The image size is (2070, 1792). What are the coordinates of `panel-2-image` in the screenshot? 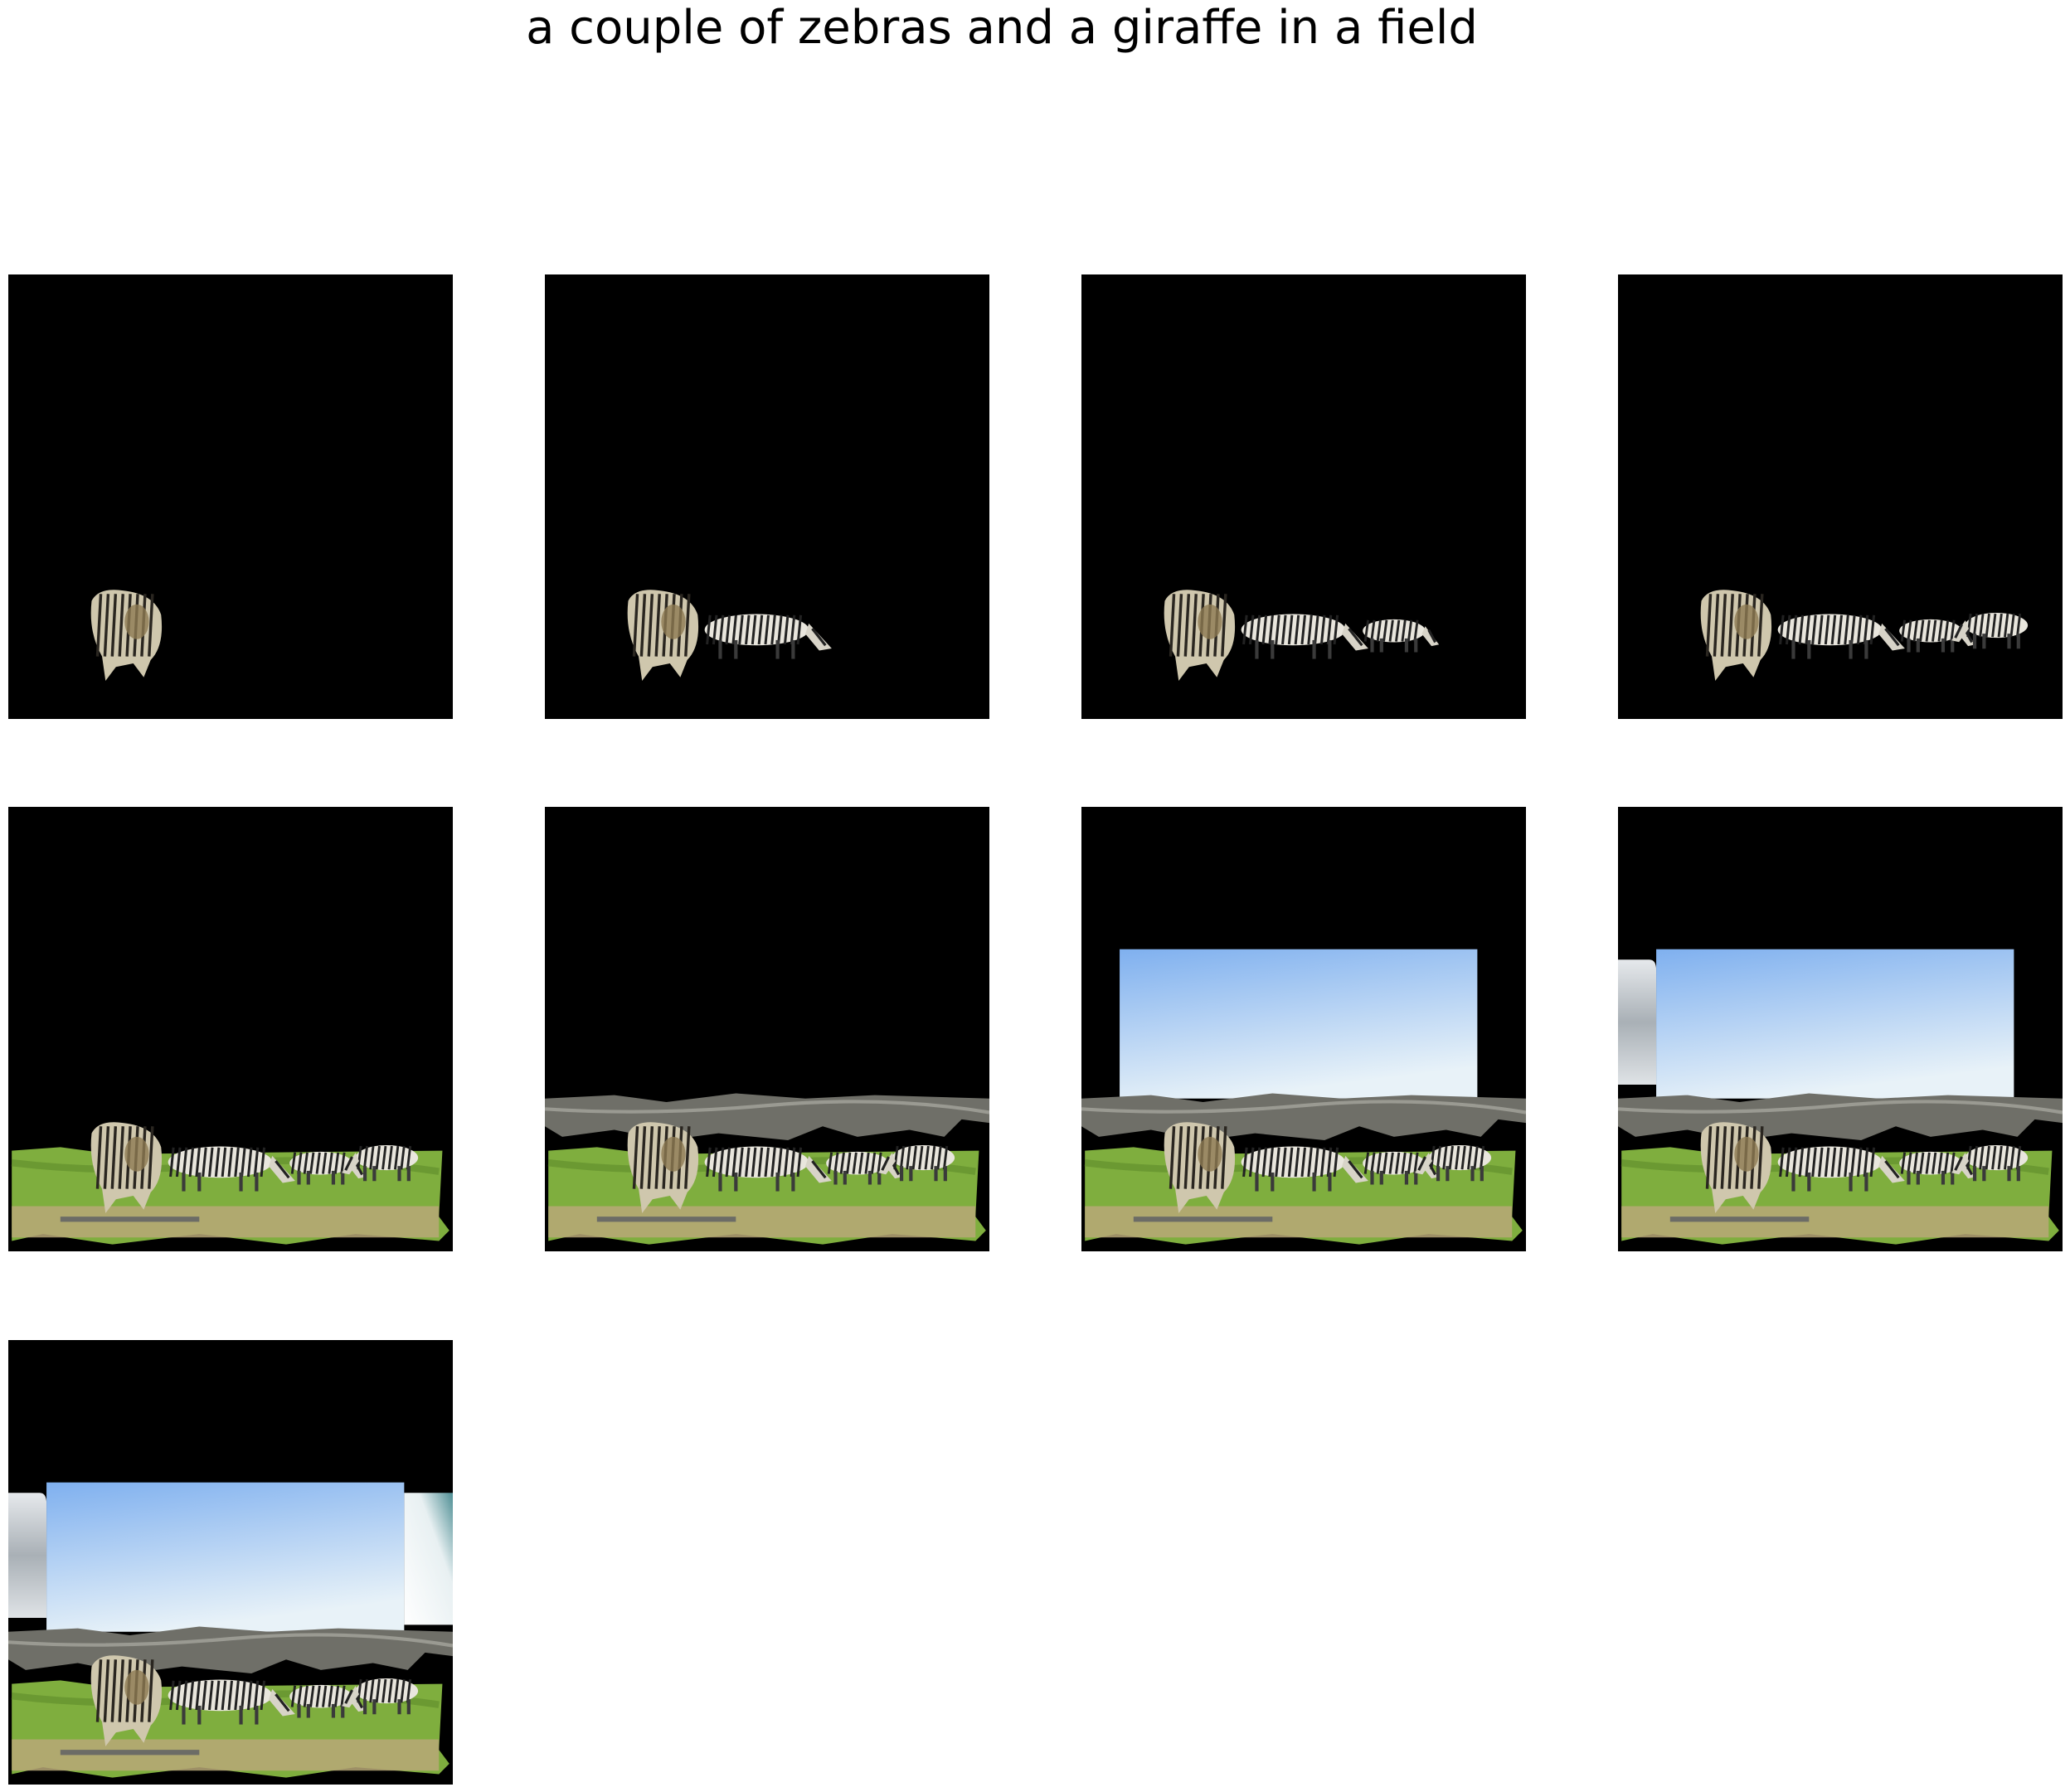 It's located at (767, 497).